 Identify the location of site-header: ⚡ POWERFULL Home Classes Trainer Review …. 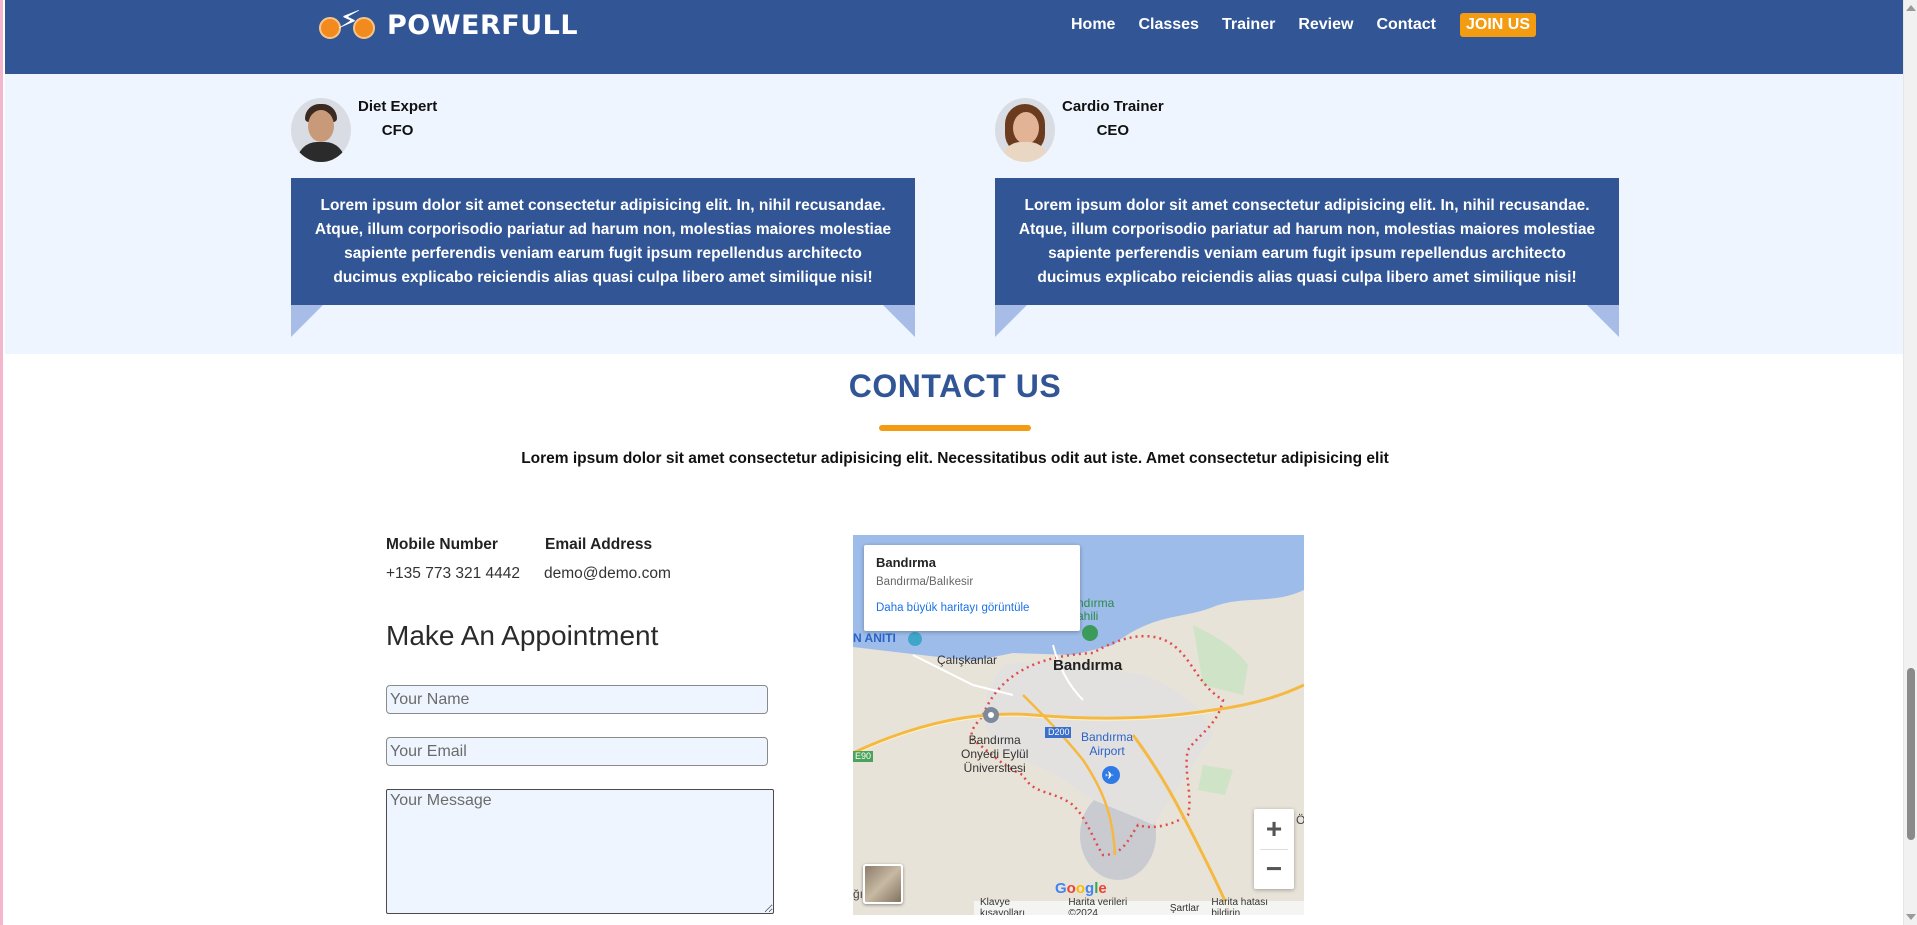
(954, 37).